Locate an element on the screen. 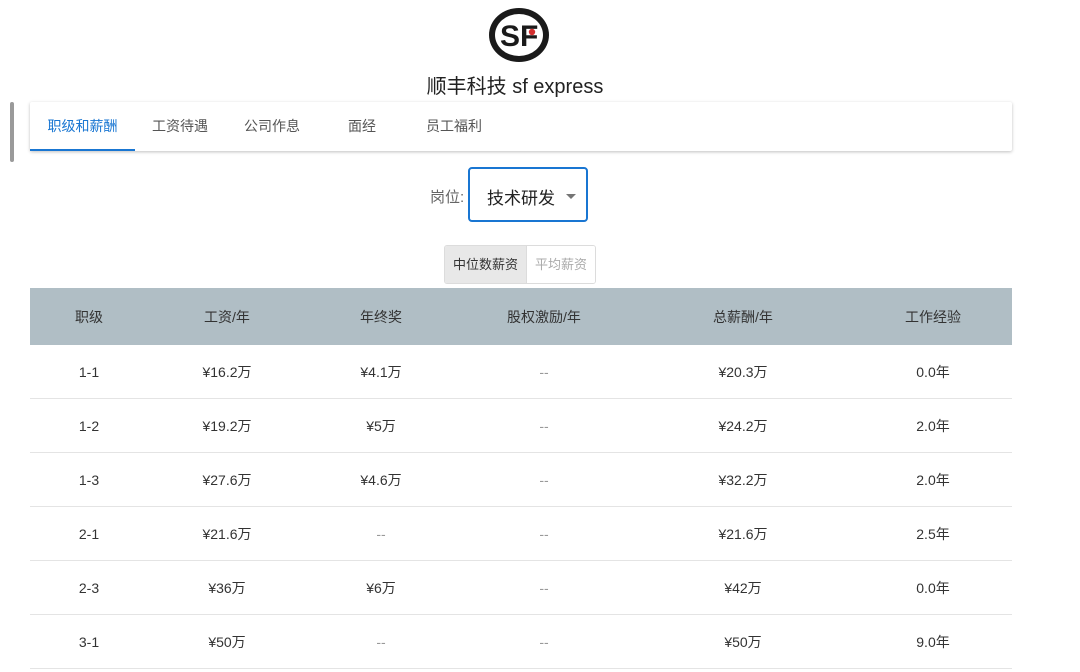 Image resolution: width=1080 pixels, height=672 pixels. cell-salary: ¥16.2万 is located at coordinates (227, 372).